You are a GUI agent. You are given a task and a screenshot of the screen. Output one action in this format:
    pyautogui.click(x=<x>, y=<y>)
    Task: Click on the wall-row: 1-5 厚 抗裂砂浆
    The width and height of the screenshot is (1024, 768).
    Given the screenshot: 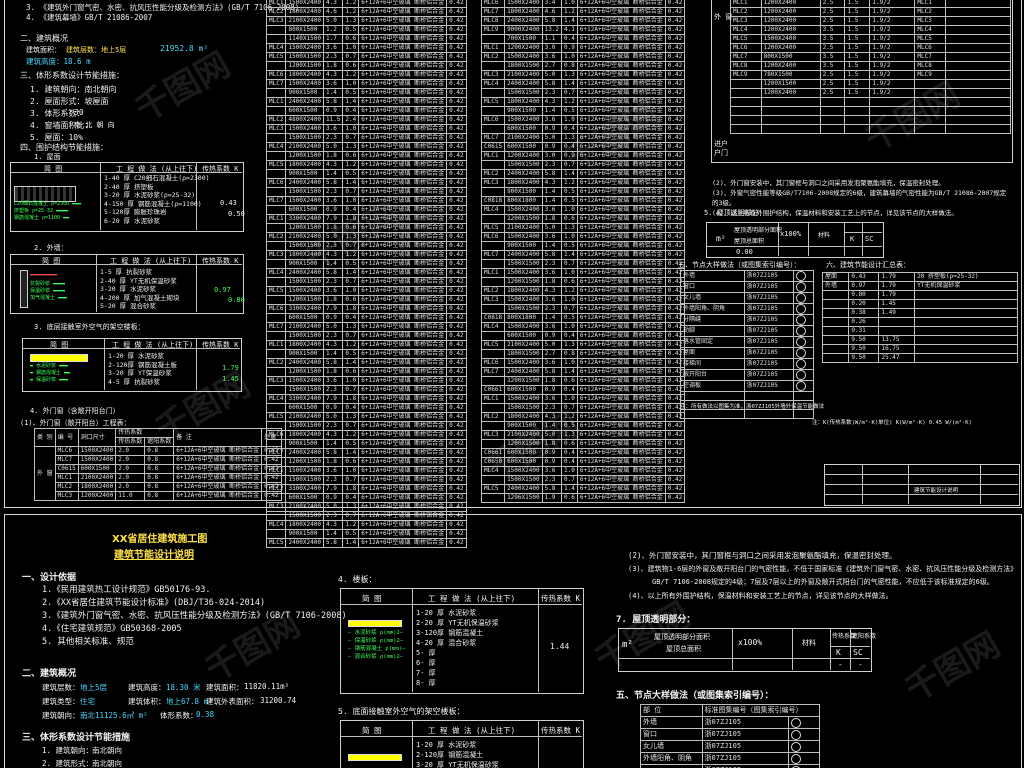 What is the action you would take?
    pyautogui.click(x=126, y=272)
    